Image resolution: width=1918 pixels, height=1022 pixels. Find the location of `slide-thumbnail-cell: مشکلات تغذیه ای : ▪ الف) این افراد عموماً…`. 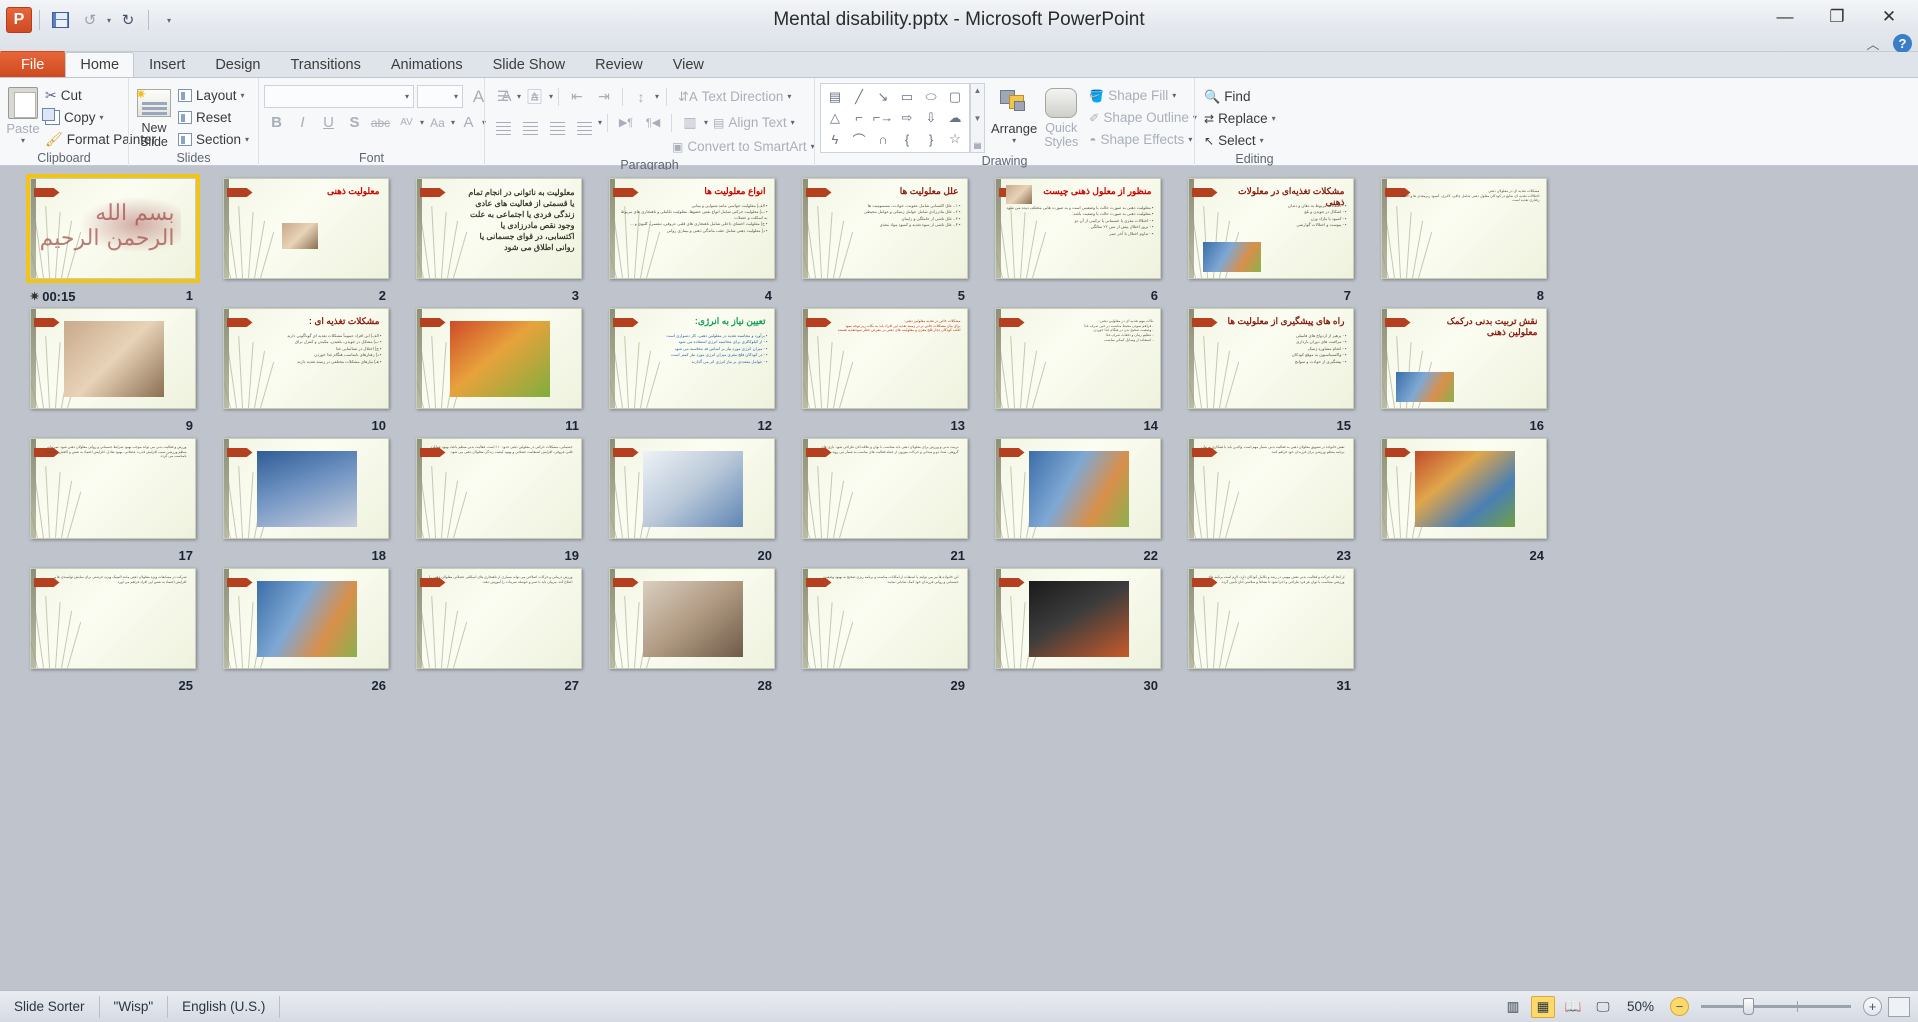

slide-thumbnail-cell: مشکلات تغذیه ای : ▪ الف) این افراد عموماً… is located at coordinates (305, 373).